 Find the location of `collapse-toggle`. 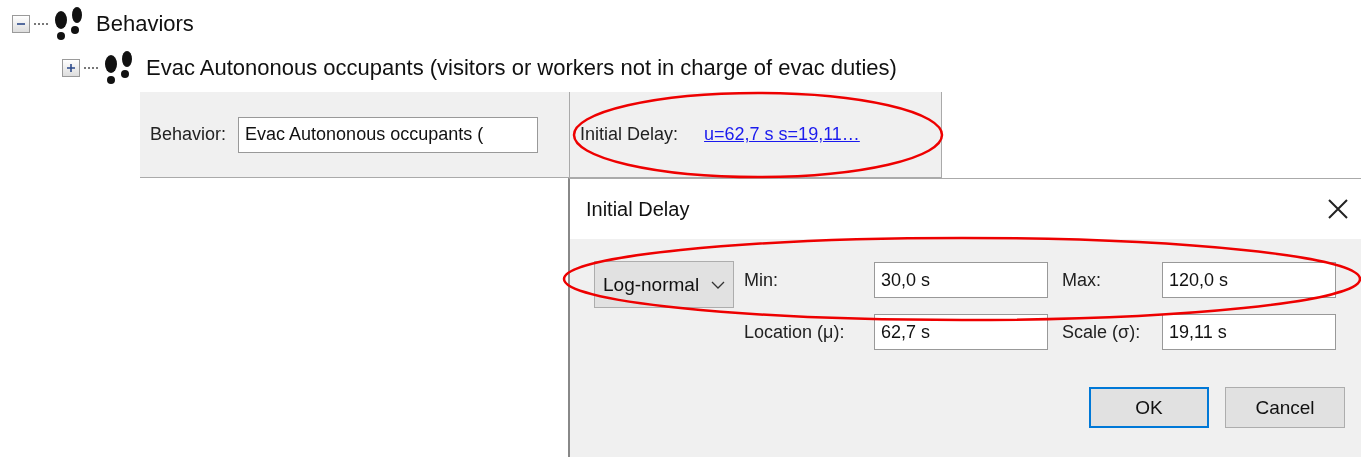

collapse-toggle is located at coordinates (21, 24).